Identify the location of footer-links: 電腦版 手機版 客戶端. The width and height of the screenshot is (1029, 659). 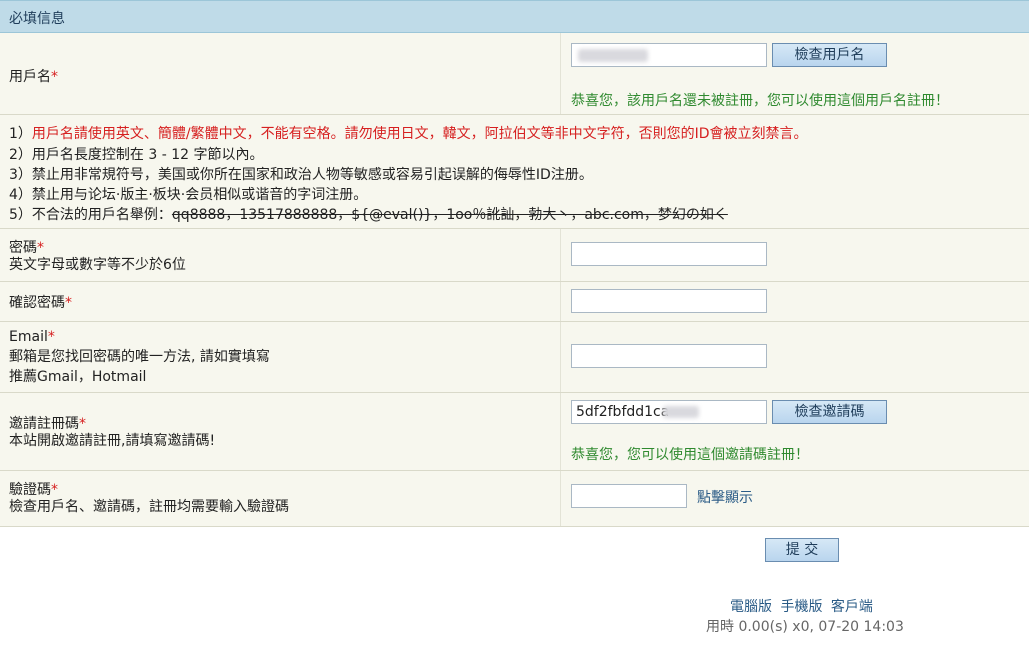
(801, 606).